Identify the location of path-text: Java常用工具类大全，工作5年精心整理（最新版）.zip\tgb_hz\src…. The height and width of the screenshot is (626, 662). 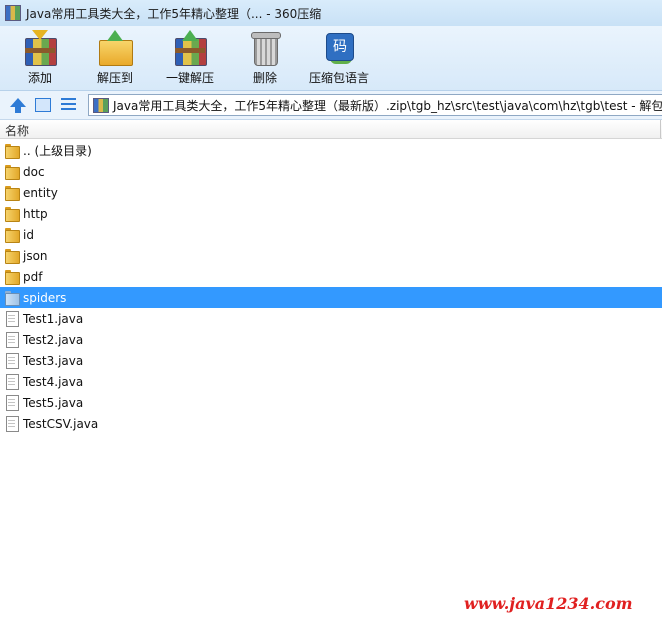
(387, 105).